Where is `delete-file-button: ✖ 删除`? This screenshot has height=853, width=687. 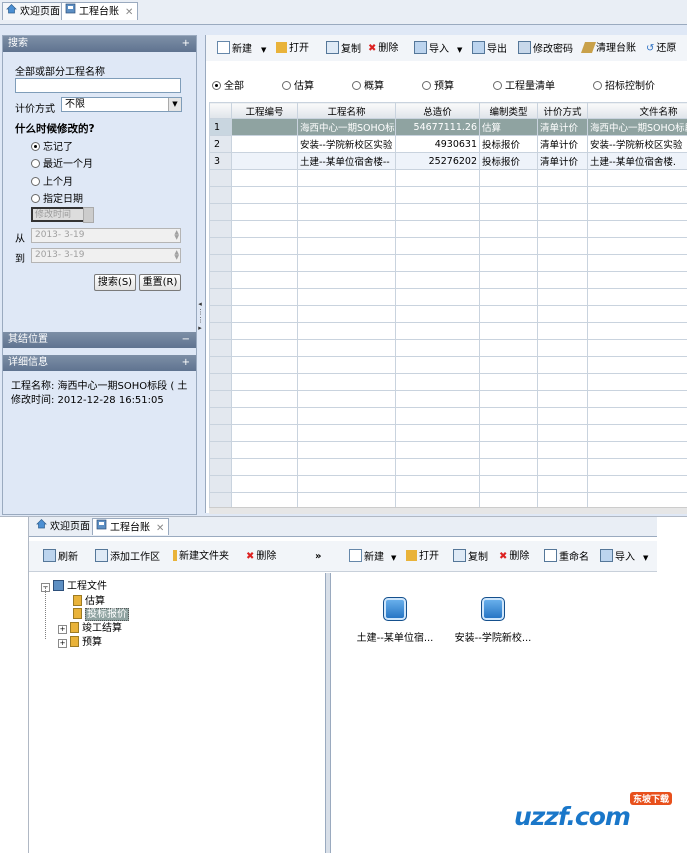
delete-file-button: ✖ 删除 is located at coordinates (514, 557).